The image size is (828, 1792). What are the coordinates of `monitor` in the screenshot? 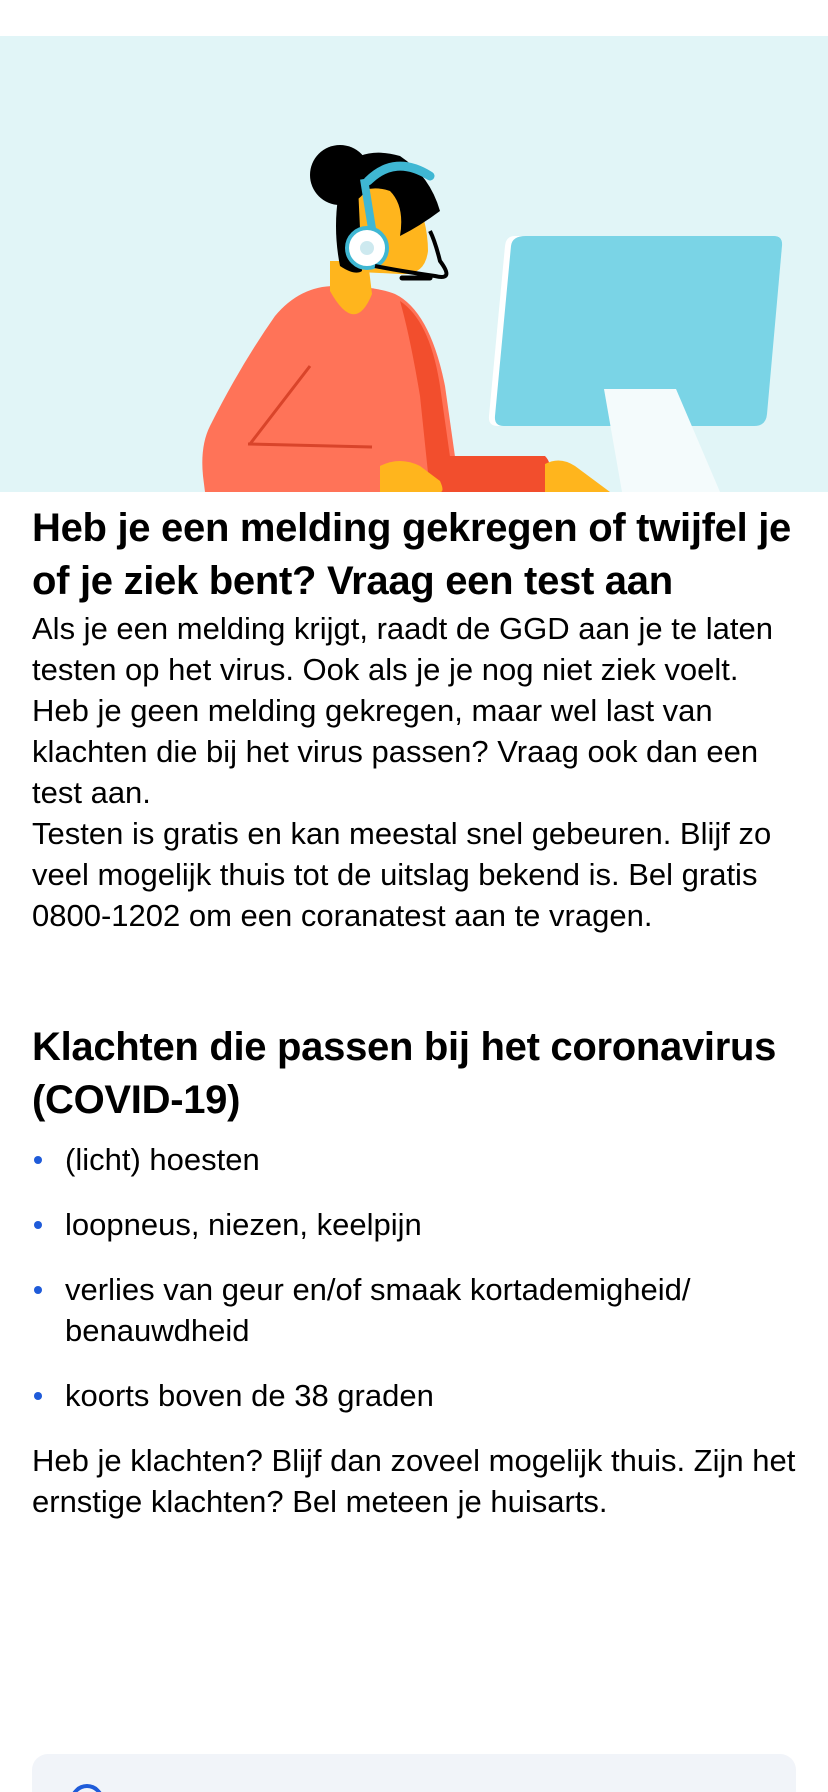 It's located at (635, 364).